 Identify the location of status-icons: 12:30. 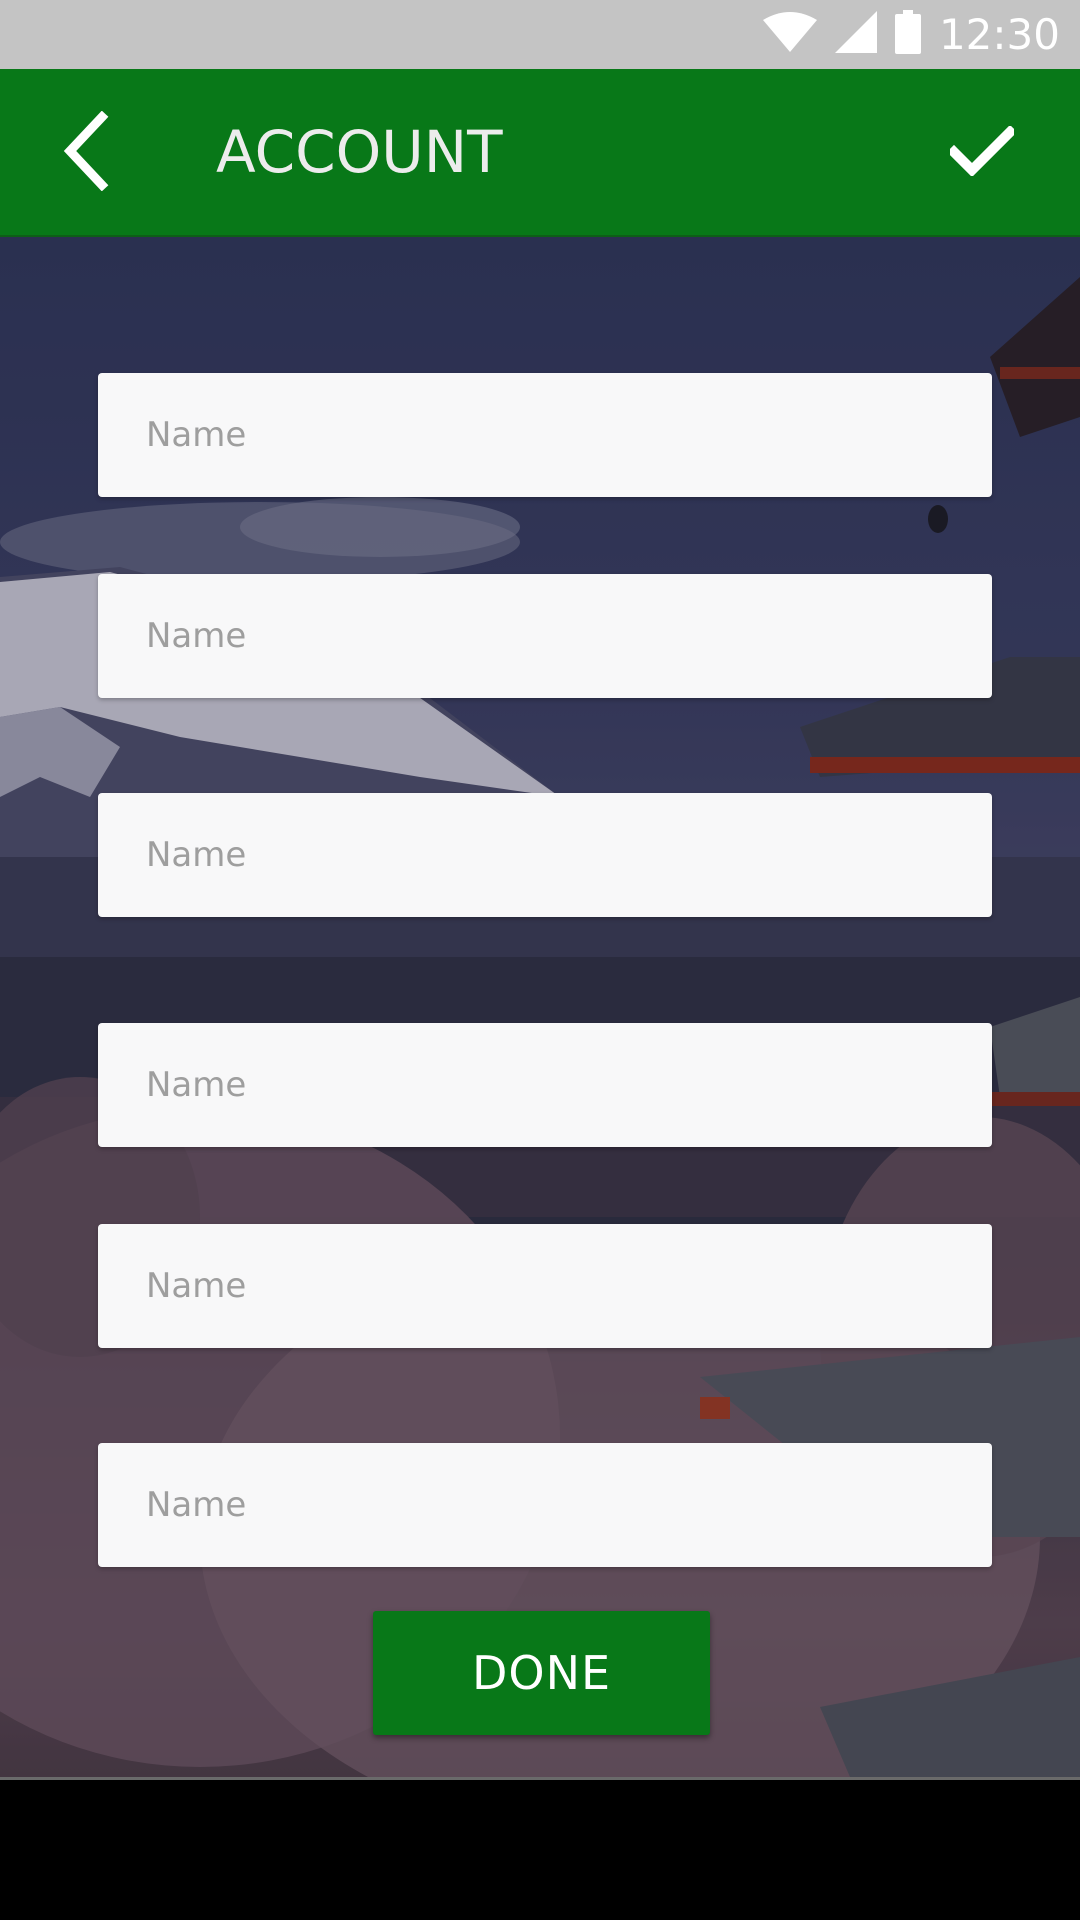
(911, 34).